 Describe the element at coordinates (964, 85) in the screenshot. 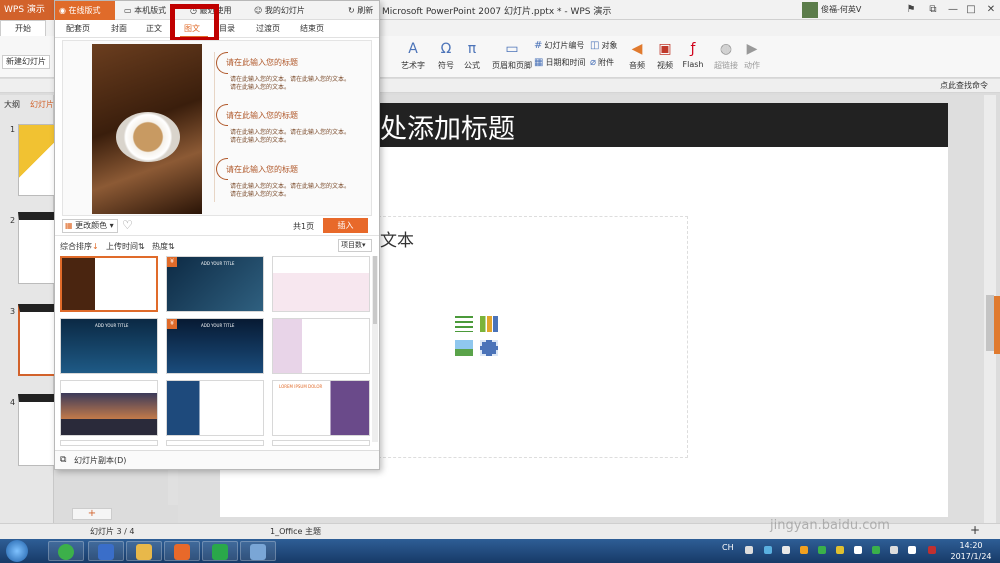

I see `command-search: 点此查找命令` at that location.